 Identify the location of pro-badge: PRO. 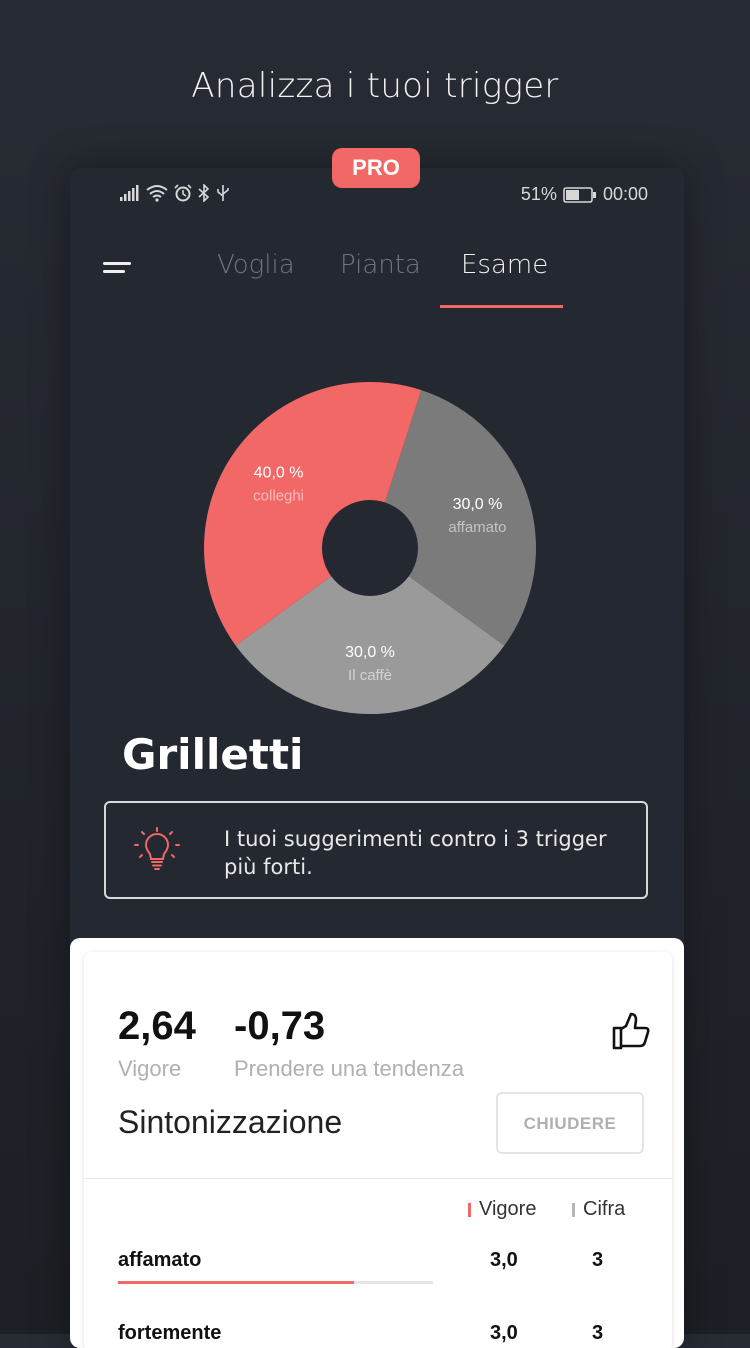
(376, 168).